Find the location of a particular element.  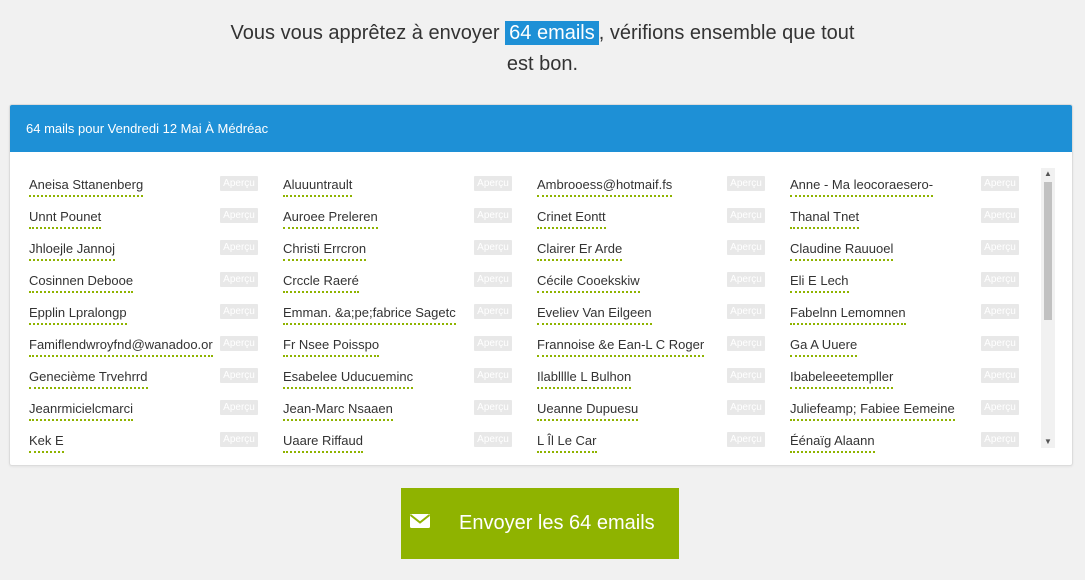

send-button-label: Envoyer les 64 emails is located at coordinates (557, 523).